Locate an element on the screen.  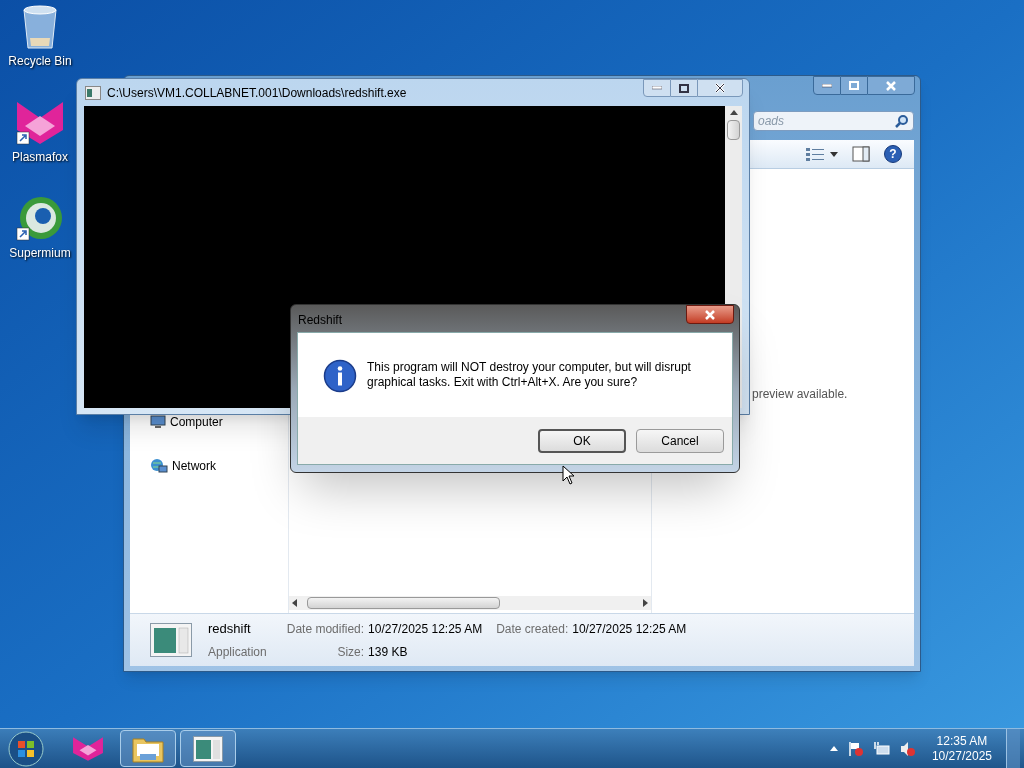
browser-logo-icon is located at coordinates (40, 219).